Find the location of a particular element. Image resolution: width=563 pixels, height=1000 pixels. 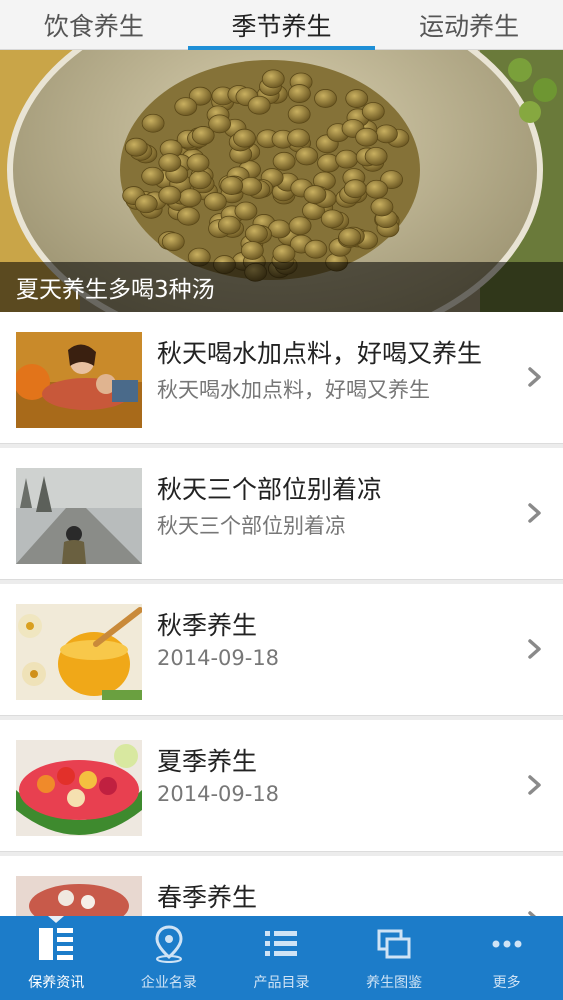

list-item: 秋季养生 2014-09-18 is located at coordinates (281, 650).